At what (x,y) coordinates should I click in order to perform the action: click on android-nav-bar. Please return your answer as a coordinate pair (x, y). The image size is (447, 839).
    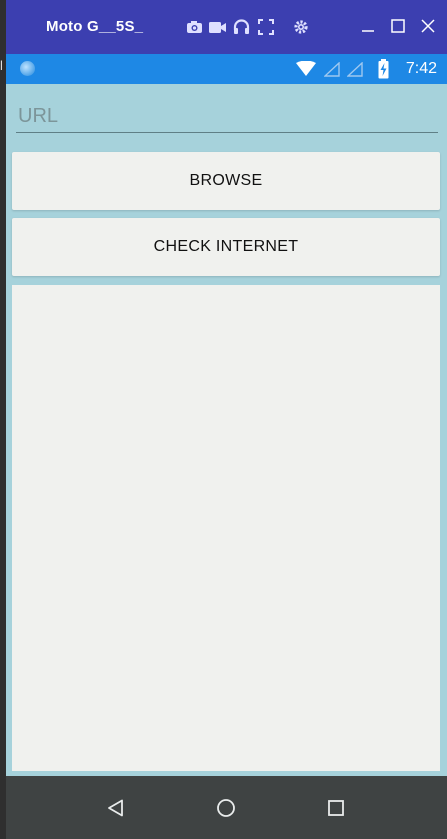
    Looking at the image, I should click on (226, 807).